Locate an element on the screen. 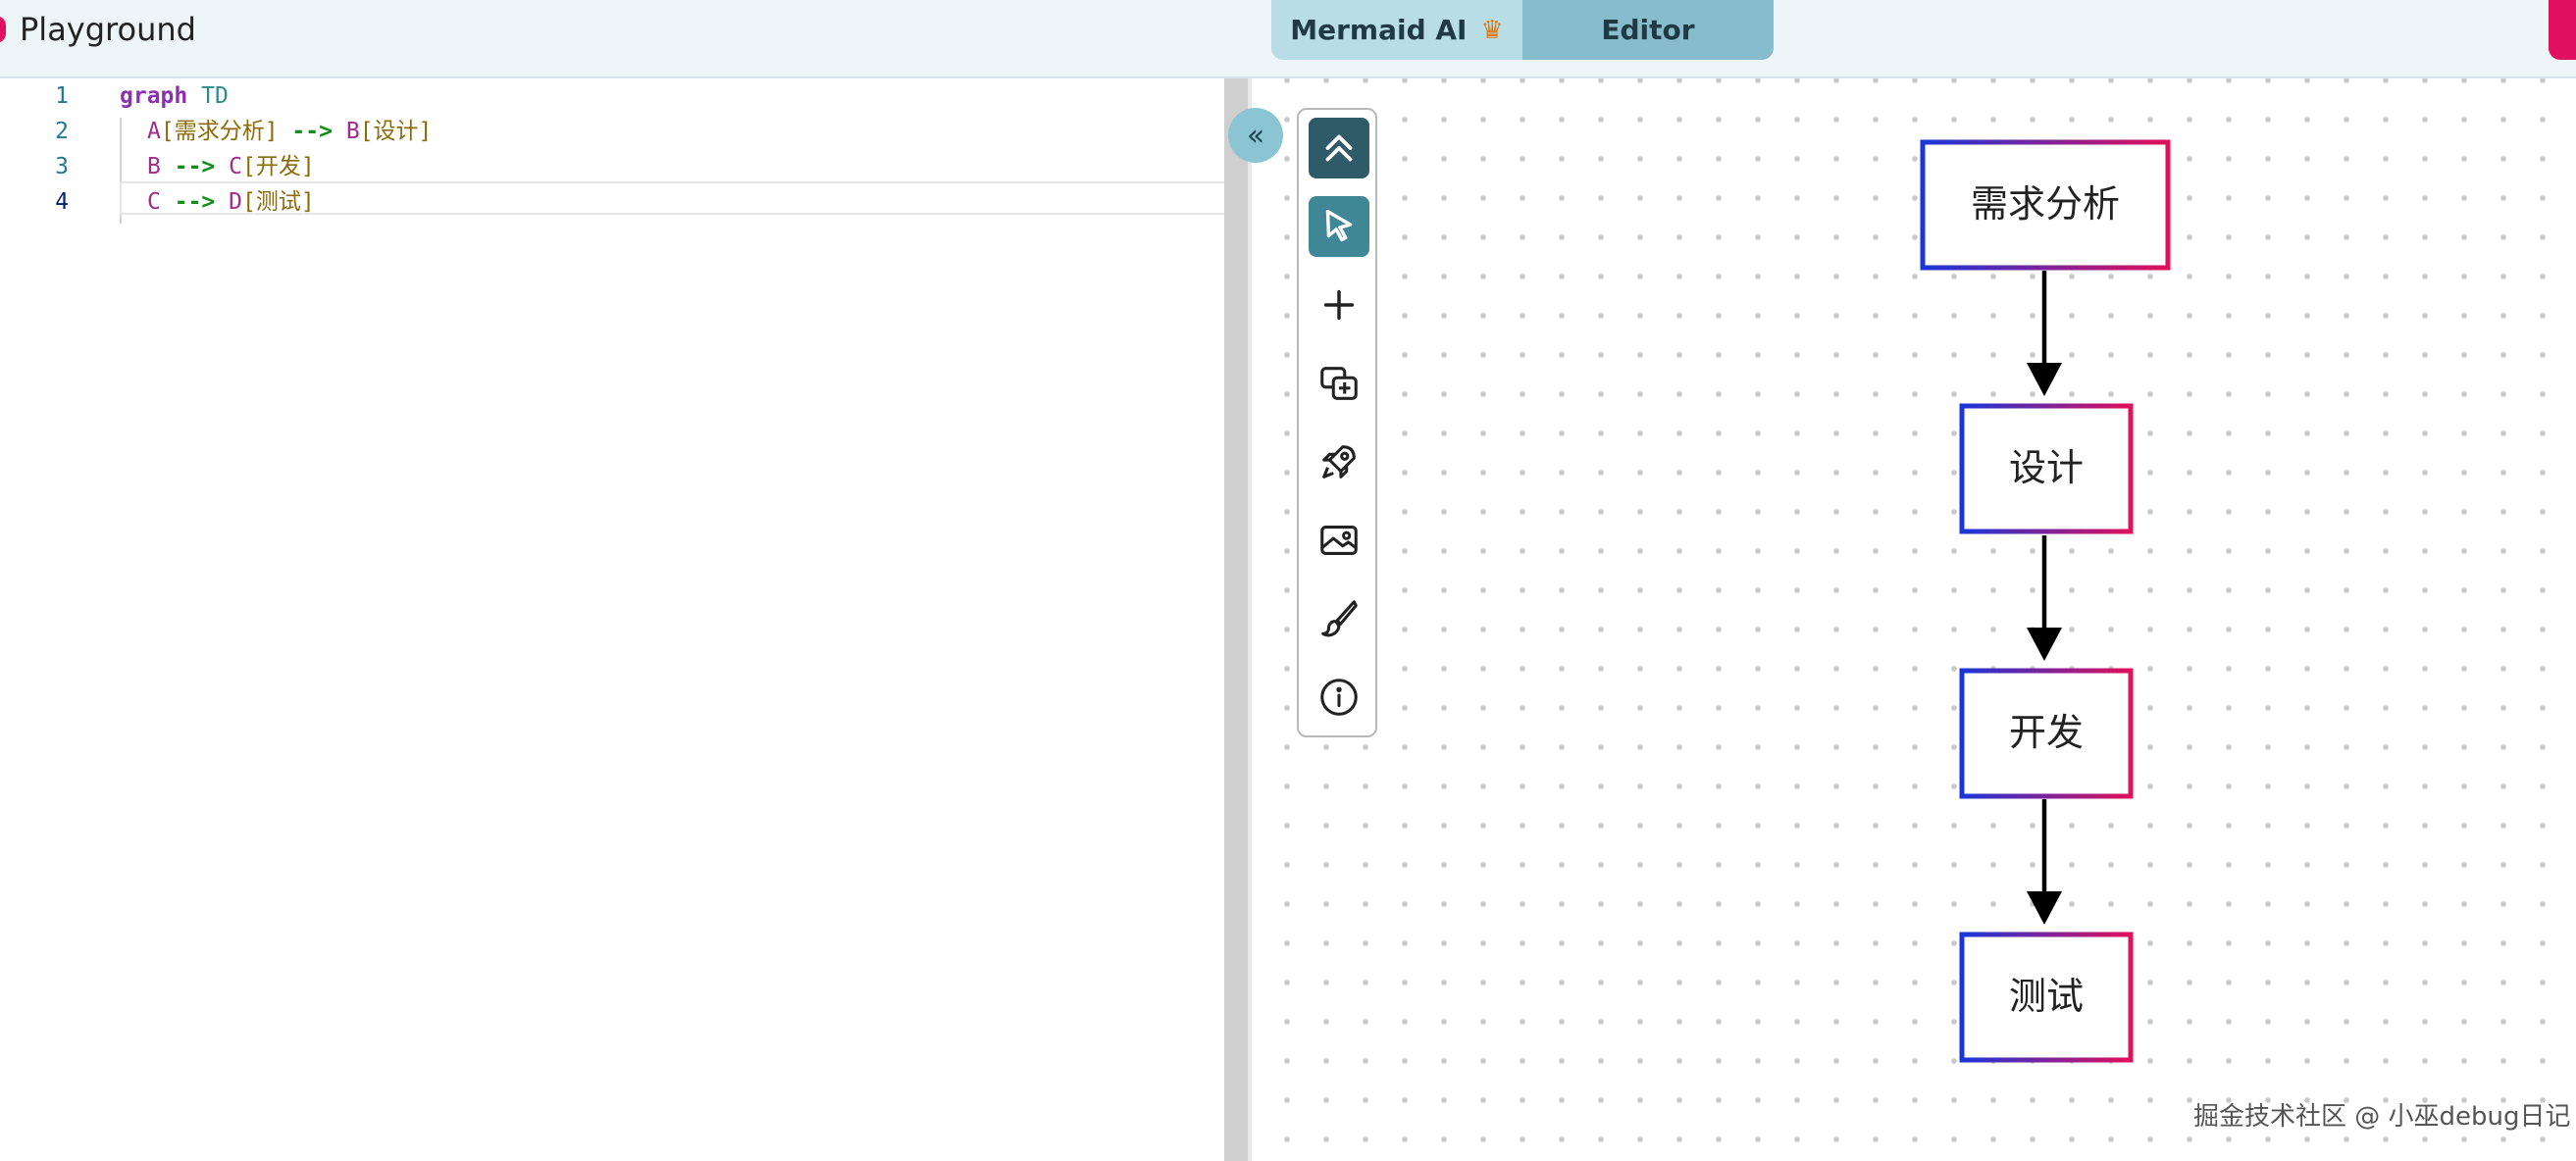 The image size is (2576, 1161). direction: TD is located at coordinates (215, 96).